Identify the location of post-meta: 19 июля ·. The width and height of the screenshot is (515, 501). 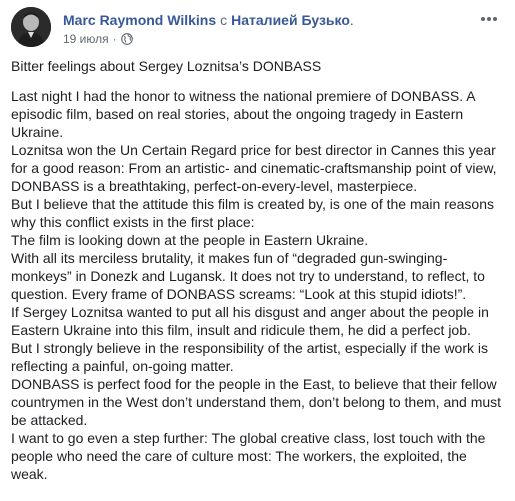
(98, 39).